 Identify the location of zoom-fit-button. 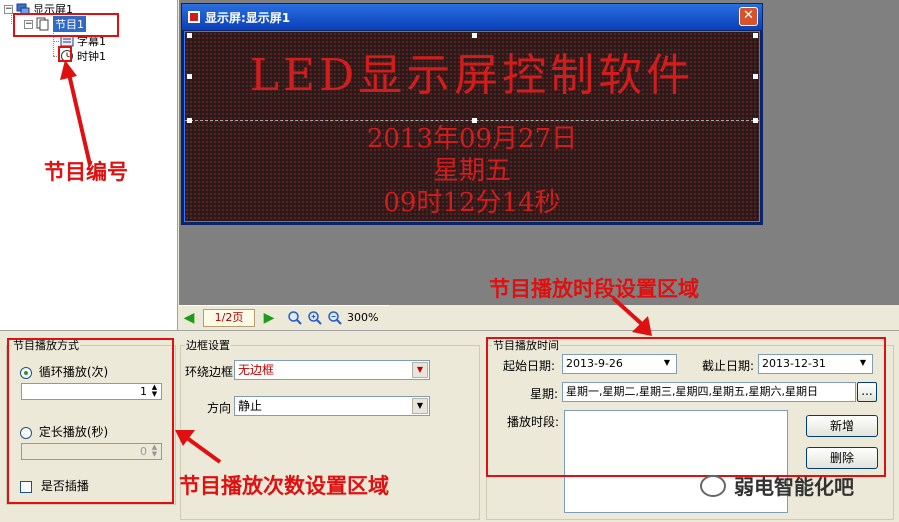
(295, 318).